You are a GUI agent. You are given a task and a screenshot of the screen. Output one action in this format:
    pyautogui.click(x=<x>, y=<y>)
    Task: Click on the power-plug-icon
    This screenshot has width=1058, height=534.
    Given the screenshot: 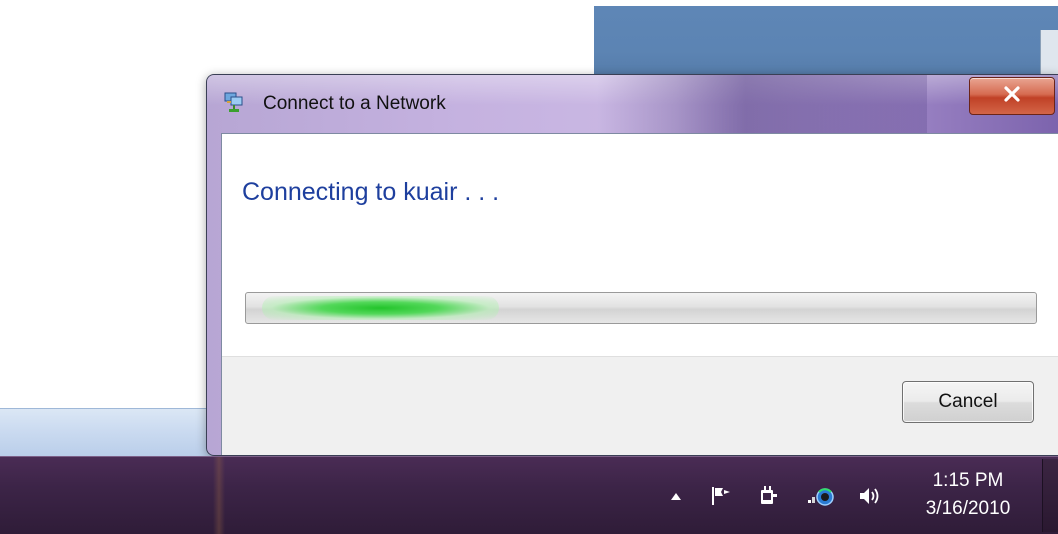 What is the action you would take?
    pyautogui.click(x=768, y=496)
    